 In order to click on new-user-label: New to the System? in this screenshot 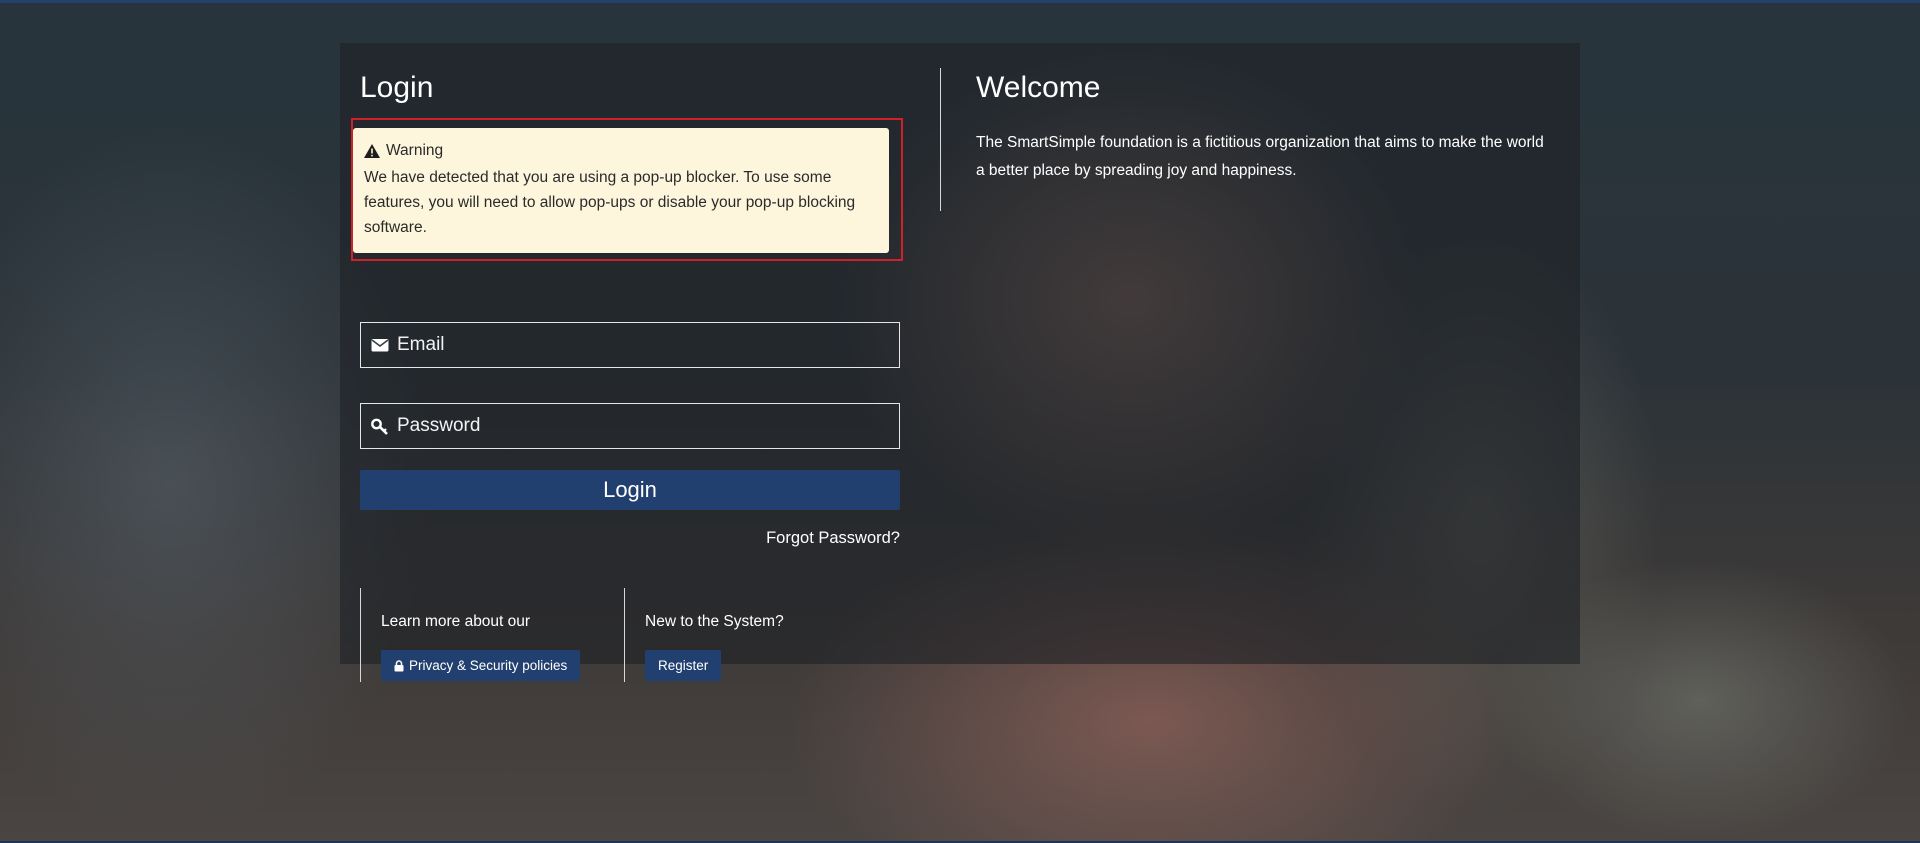, I will do `click(714, 621)`.